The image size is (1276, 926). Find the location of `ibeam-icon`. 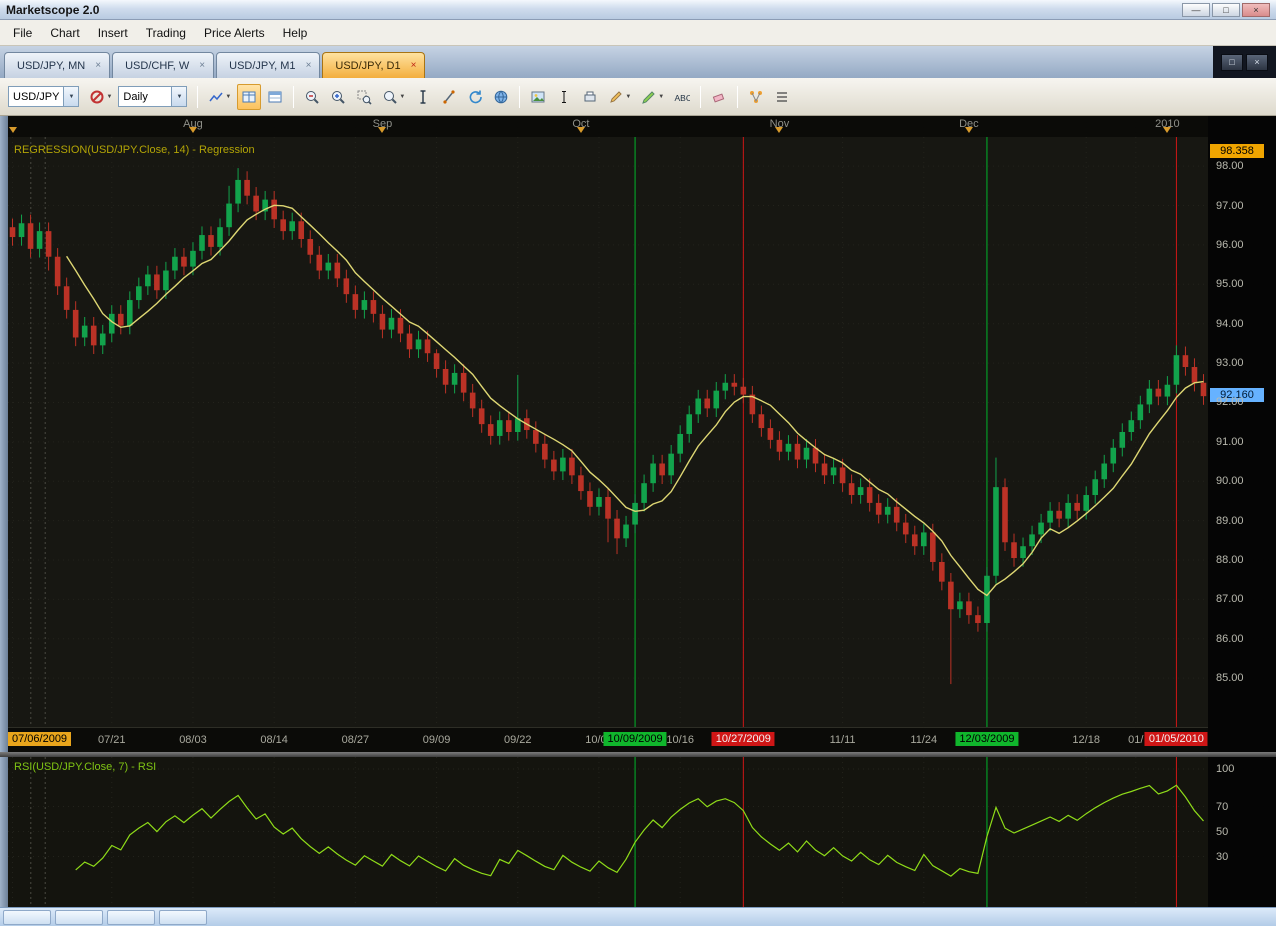

ibeam-icon is located at coordinates (423, 97).